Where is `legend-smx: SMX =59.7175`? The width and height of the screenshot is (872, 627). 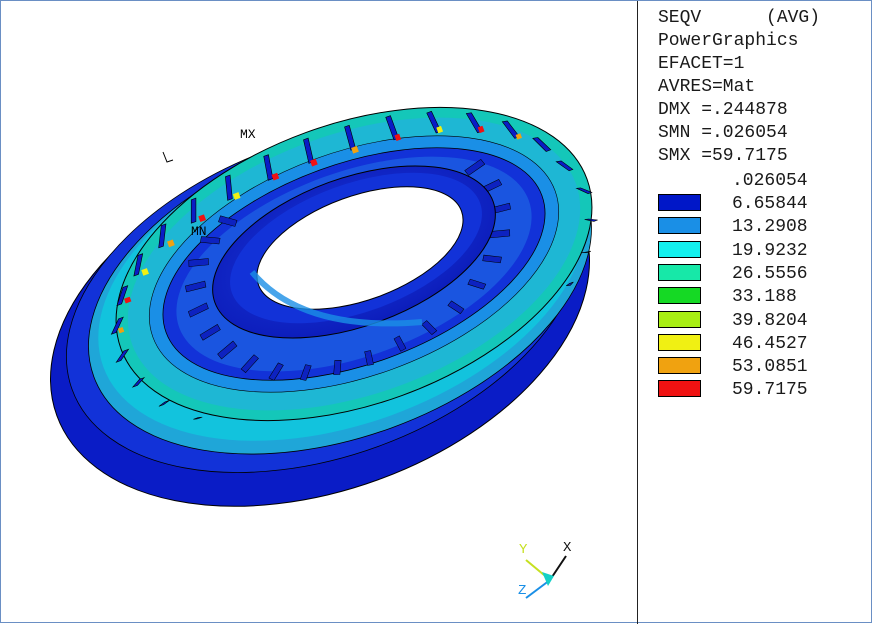 legend-smx: SMX =59.7175 is located at coordinates (723, 156).